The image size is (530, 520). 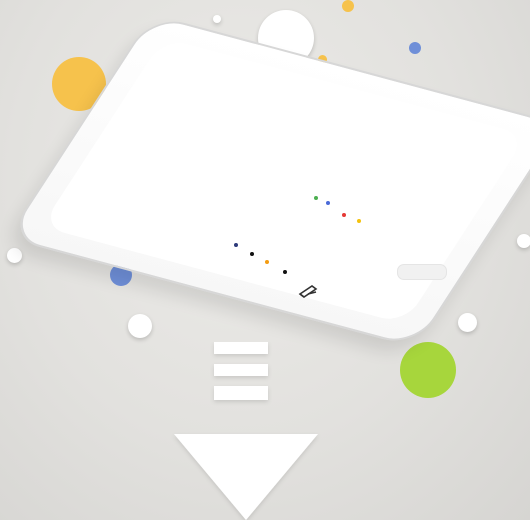 What do you see at coordinates (246, 431) in the screenshot?
I see `download-arrow-icon` at bounding box center [246, 431].